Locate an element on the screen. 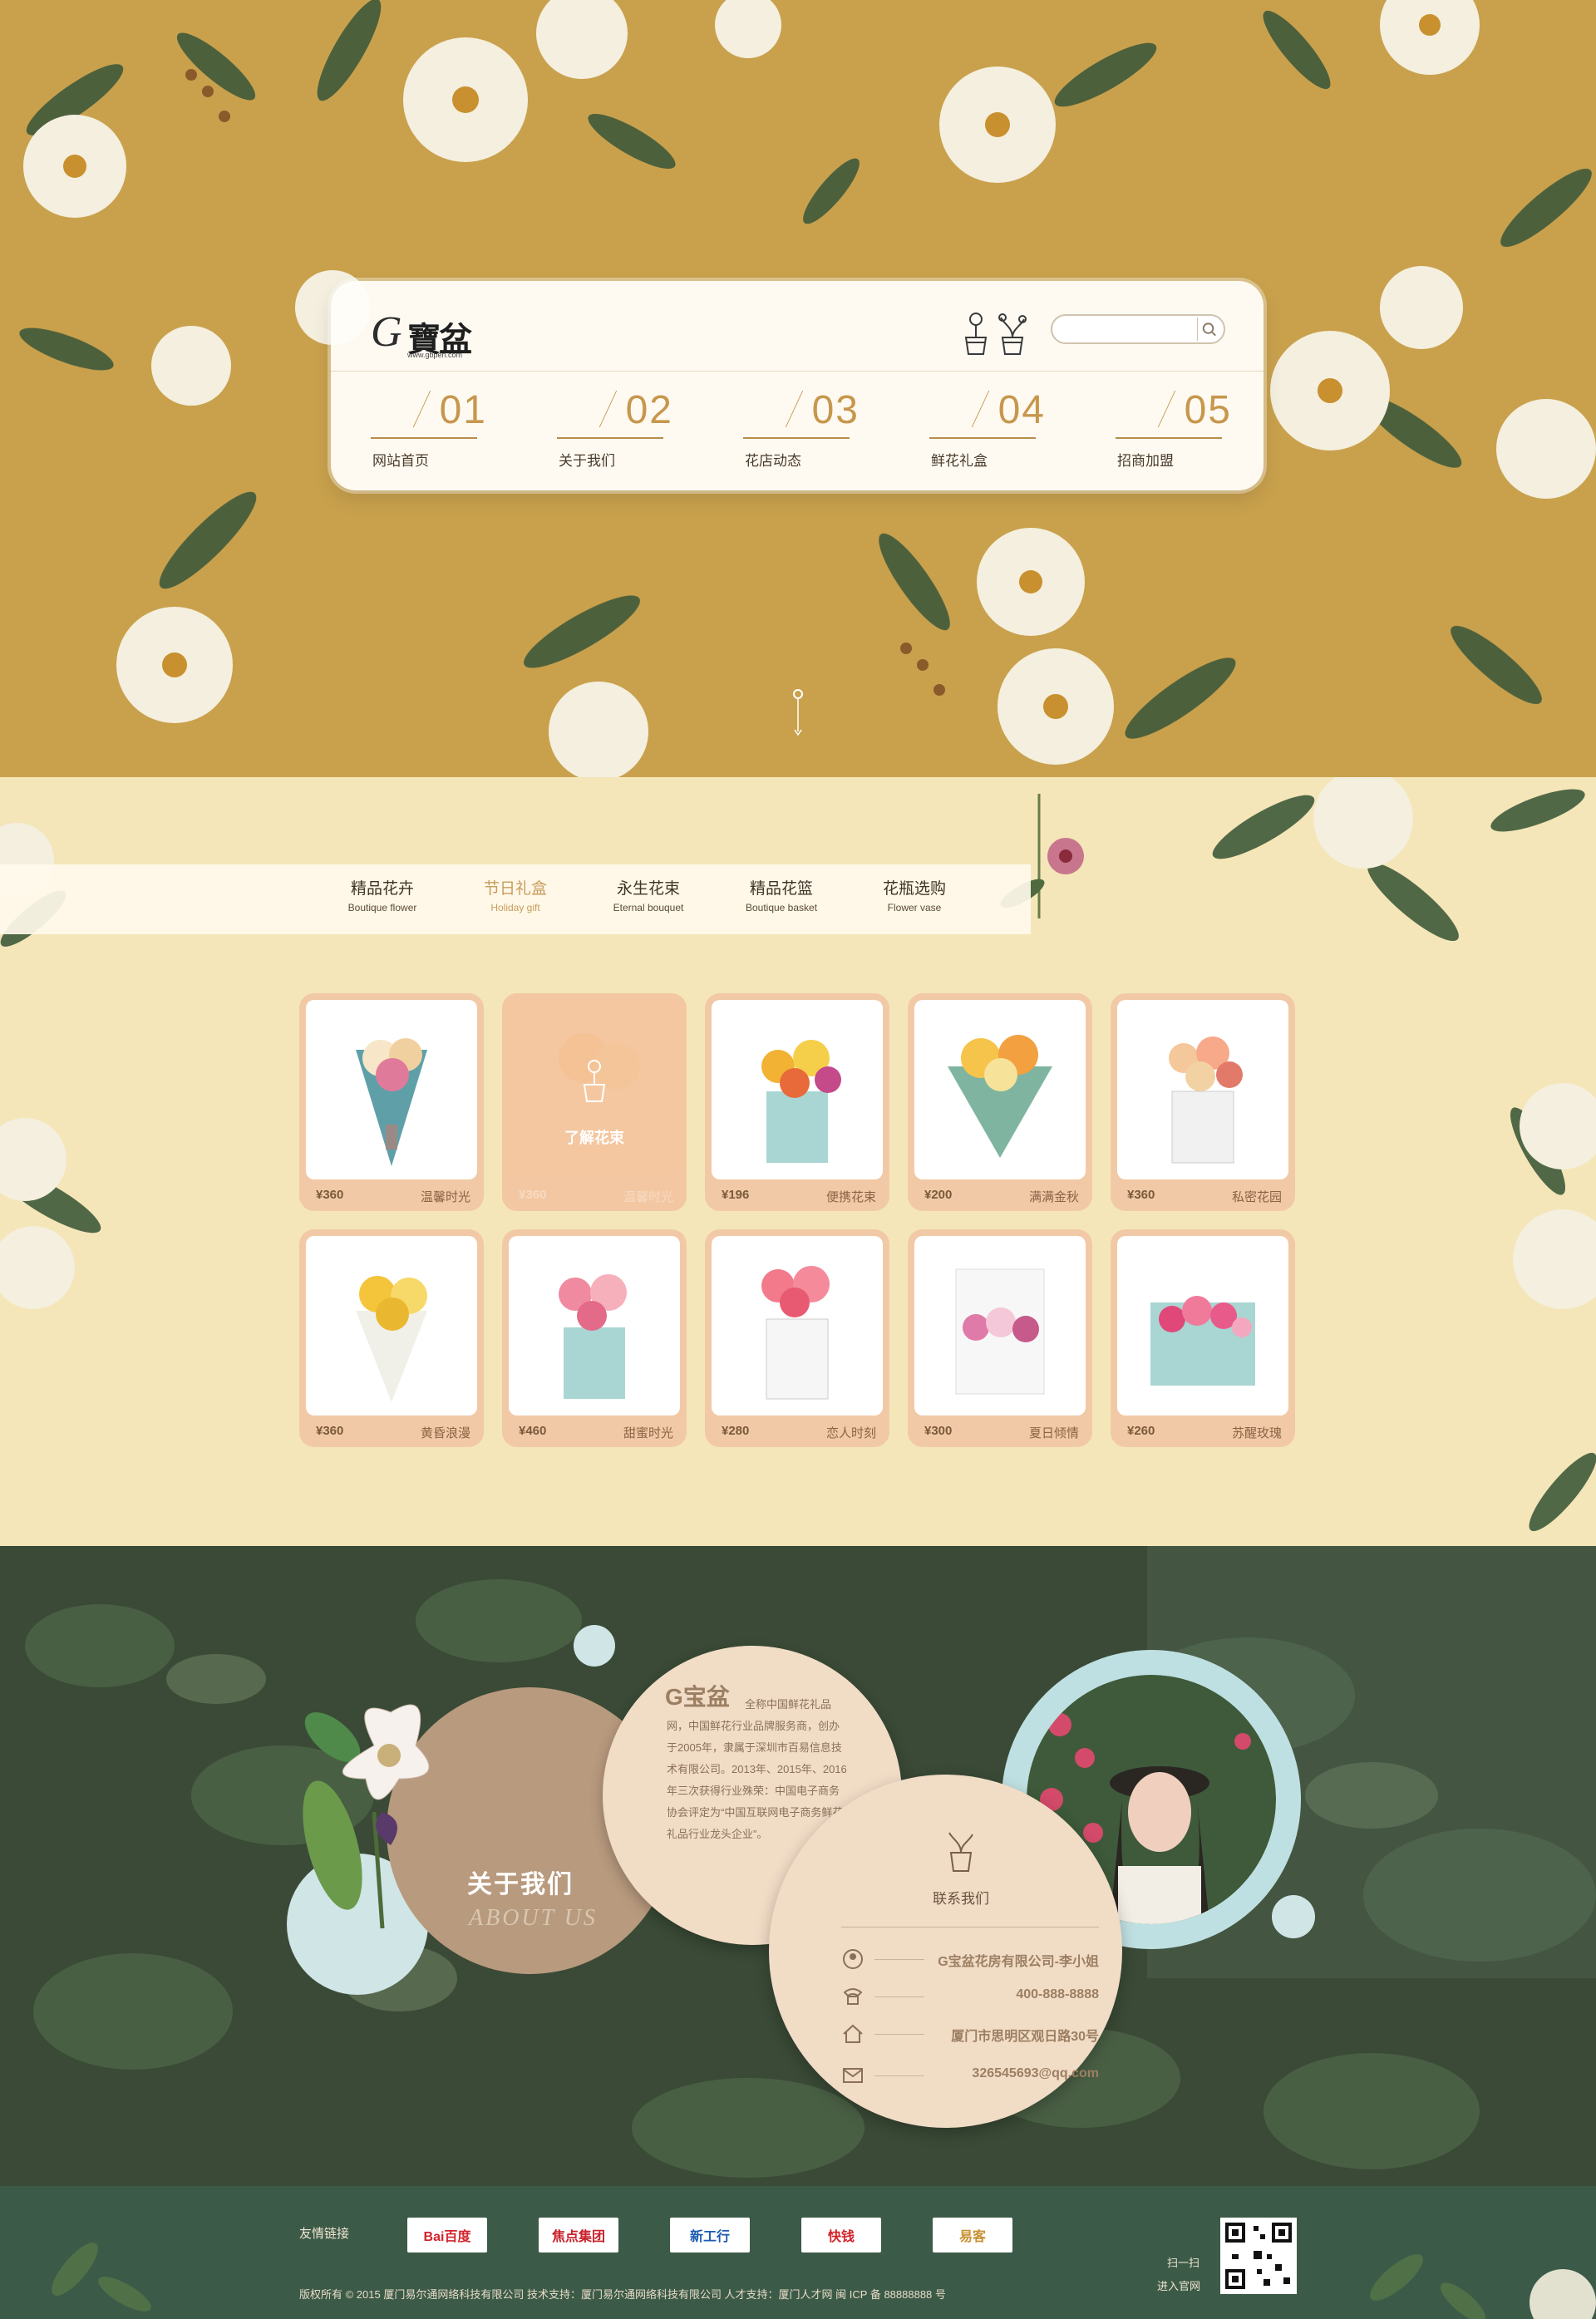 The image size is (1596, 2319). phone-icon is located at coordinates (853, 1997).